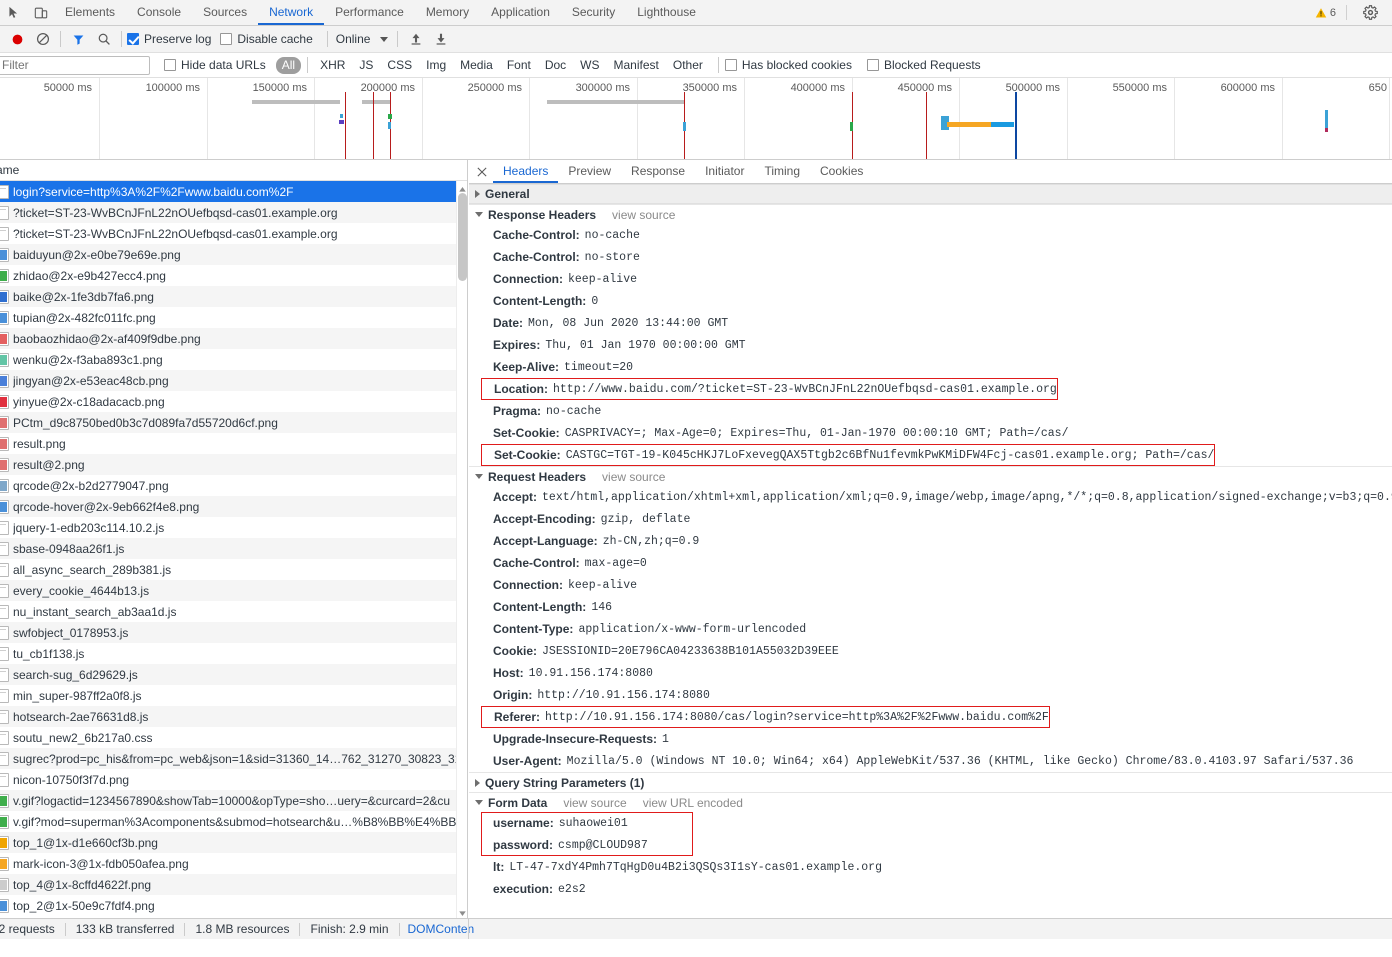 This screenshot has height=957, width=1392. I want to click on request-row: result@2.png, so click(233, 464).